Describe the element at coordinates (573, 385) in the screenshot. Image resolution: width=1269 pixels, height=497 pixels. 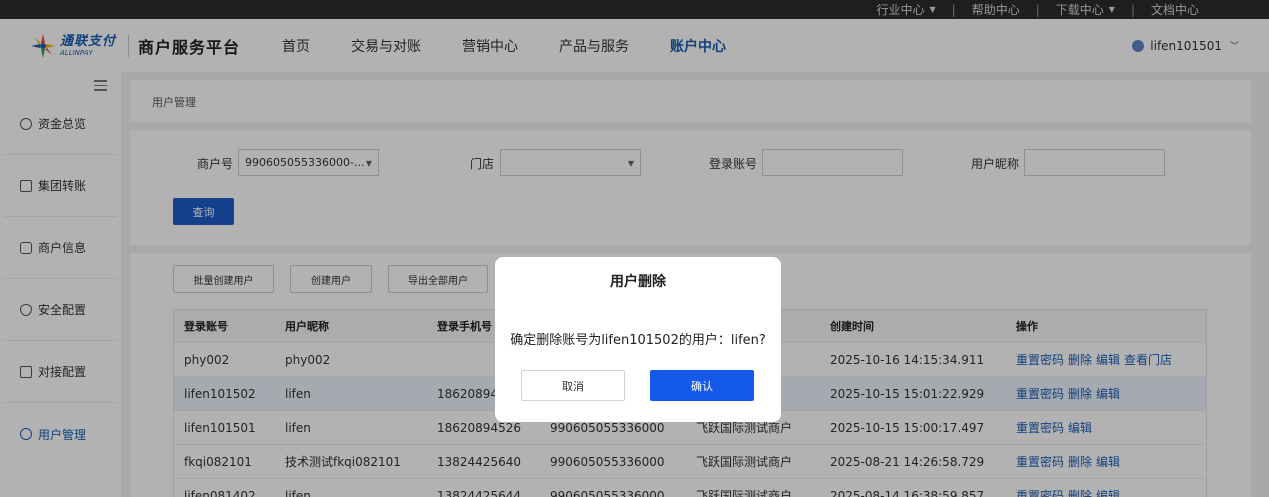
I see `cancel-button: 取消` at that location.